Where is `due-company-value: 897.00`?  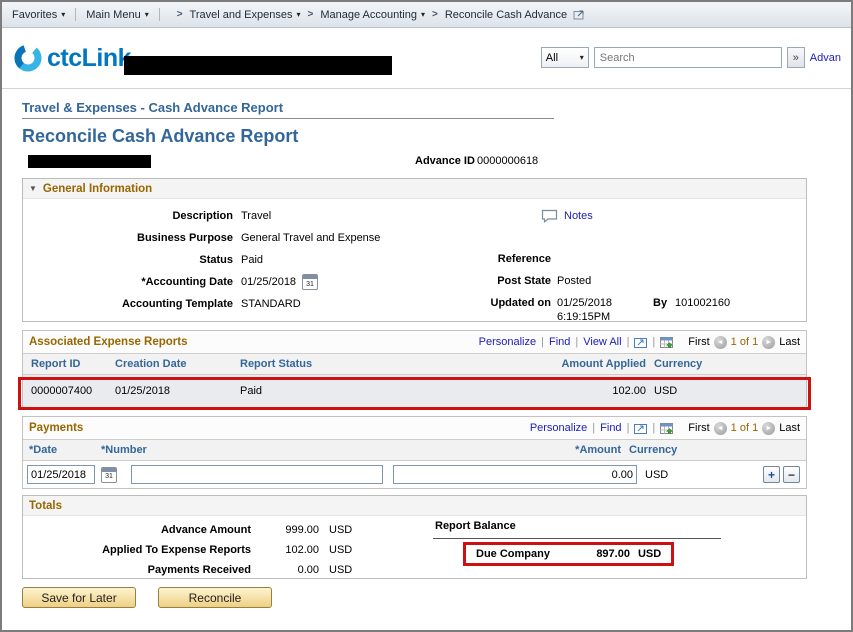 due-company-value: 897.00 is located at coordinates (613, 554).